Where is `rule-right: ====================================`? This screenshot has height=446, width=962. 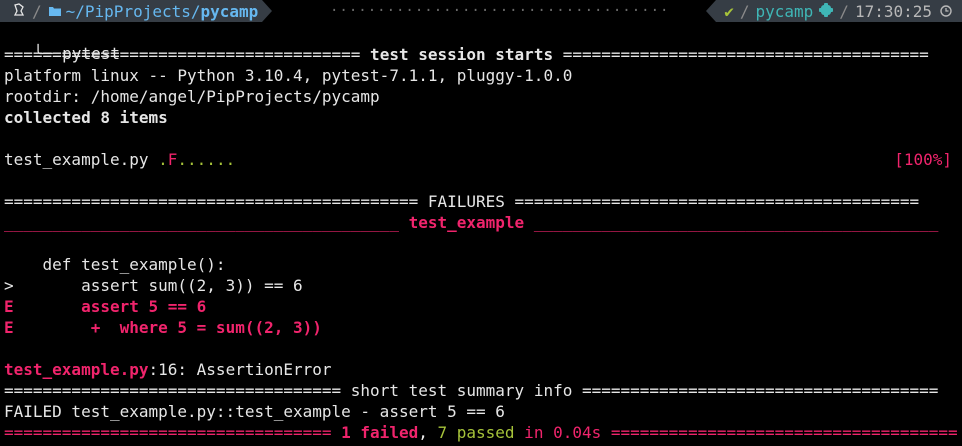
rule-right: ==================================== is located at coordinates (784, 432).